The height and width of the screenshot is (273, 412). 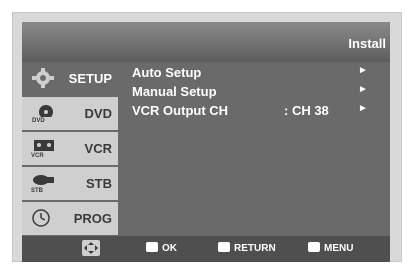 I want to click on menu-button: MENU, so click(x=330, y=248).